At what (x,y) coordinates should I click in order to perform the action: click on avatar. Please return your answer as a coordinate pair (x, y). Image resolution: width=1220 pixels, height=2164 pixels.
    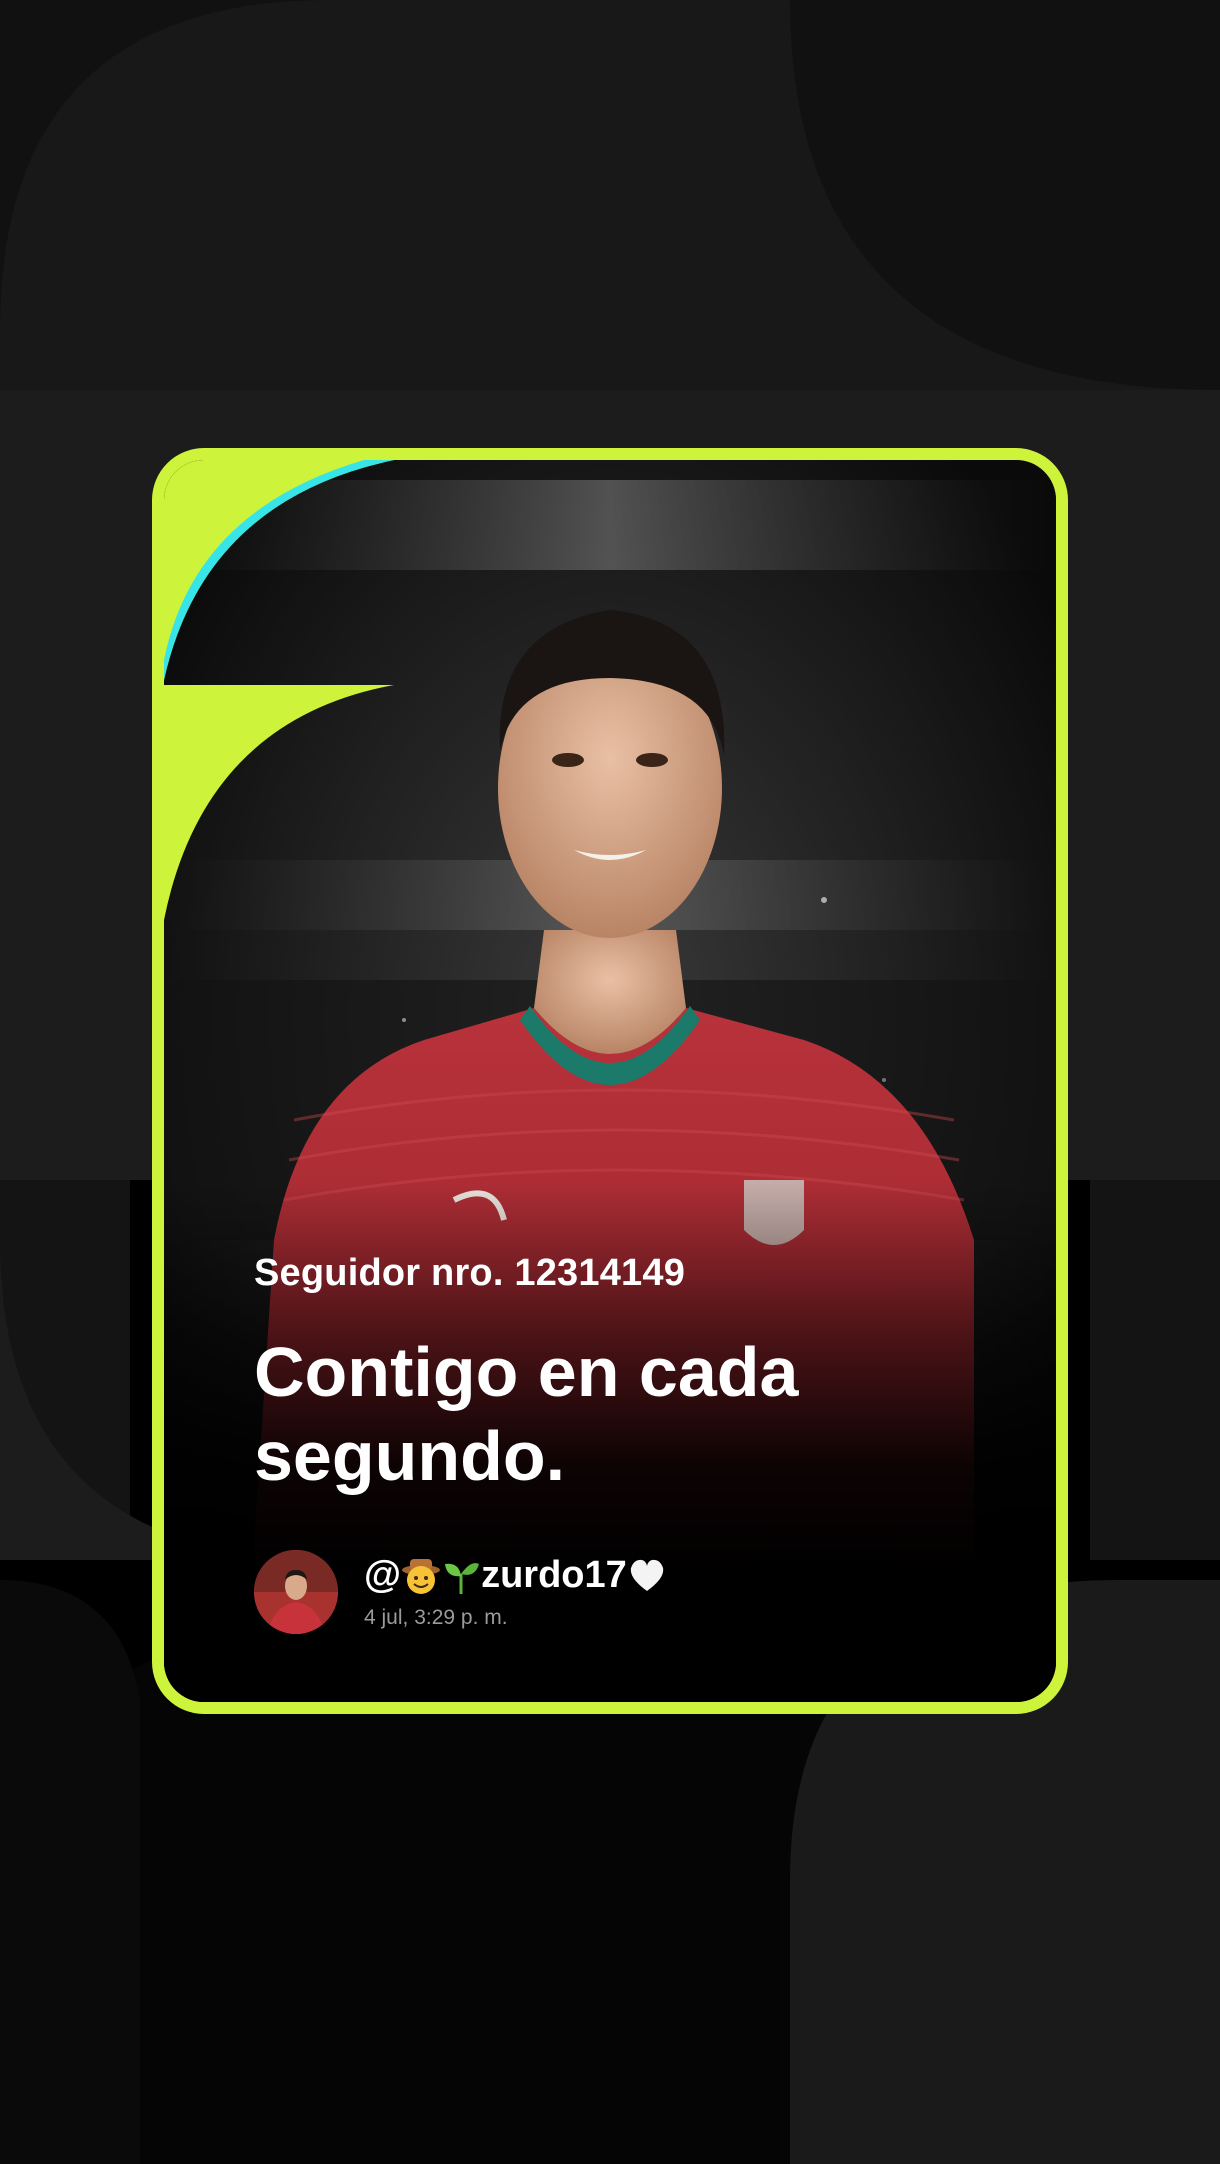
    Looking at the image, I should click on (296, 1592).